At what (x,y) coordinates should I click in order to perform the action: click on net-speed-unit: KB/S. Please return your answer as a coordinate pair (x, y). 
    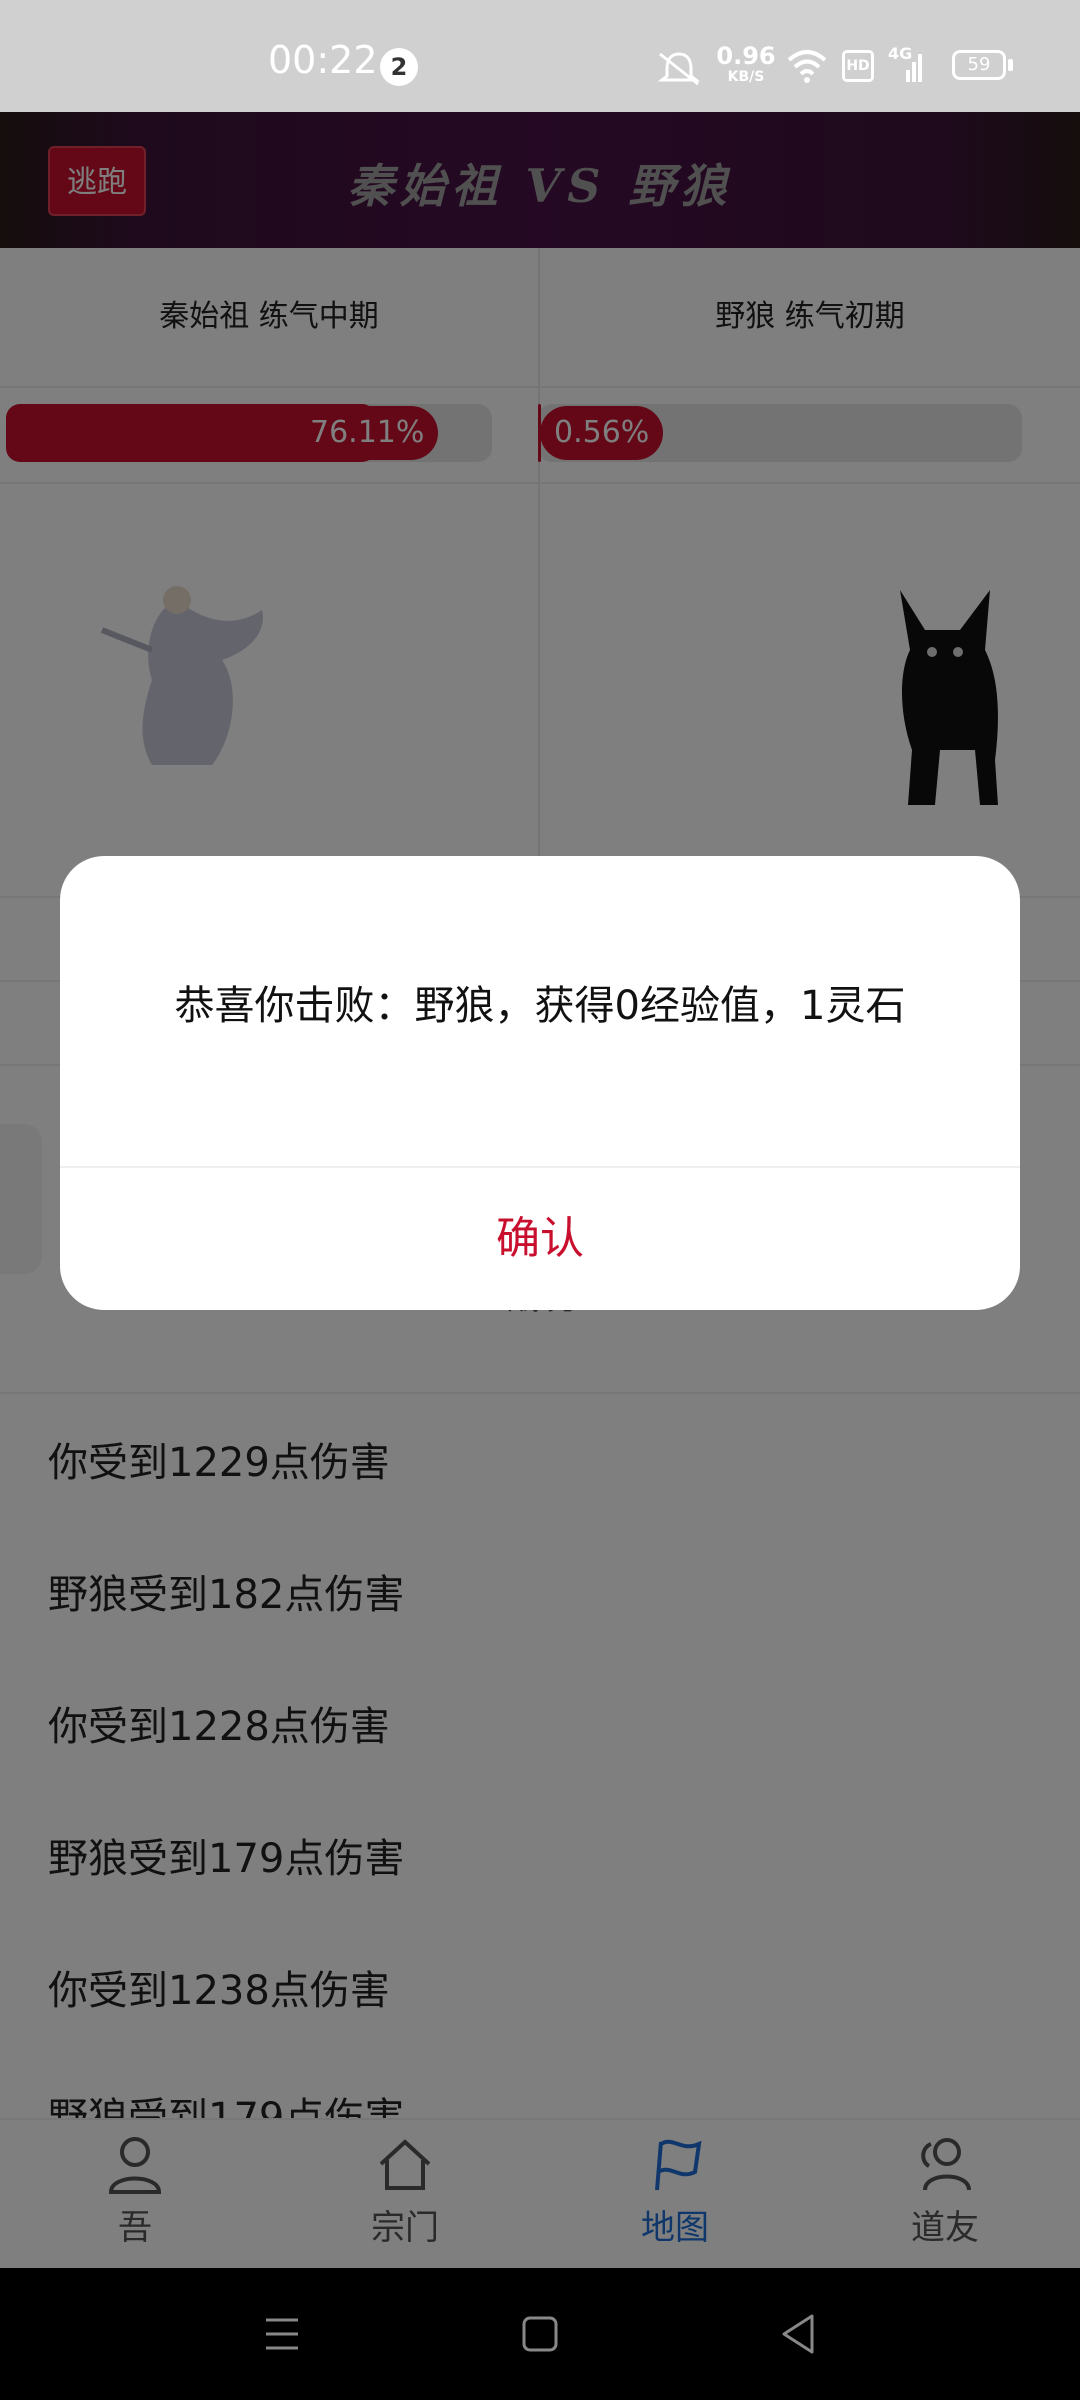
    Looking at the image, I should click on (746, 77).